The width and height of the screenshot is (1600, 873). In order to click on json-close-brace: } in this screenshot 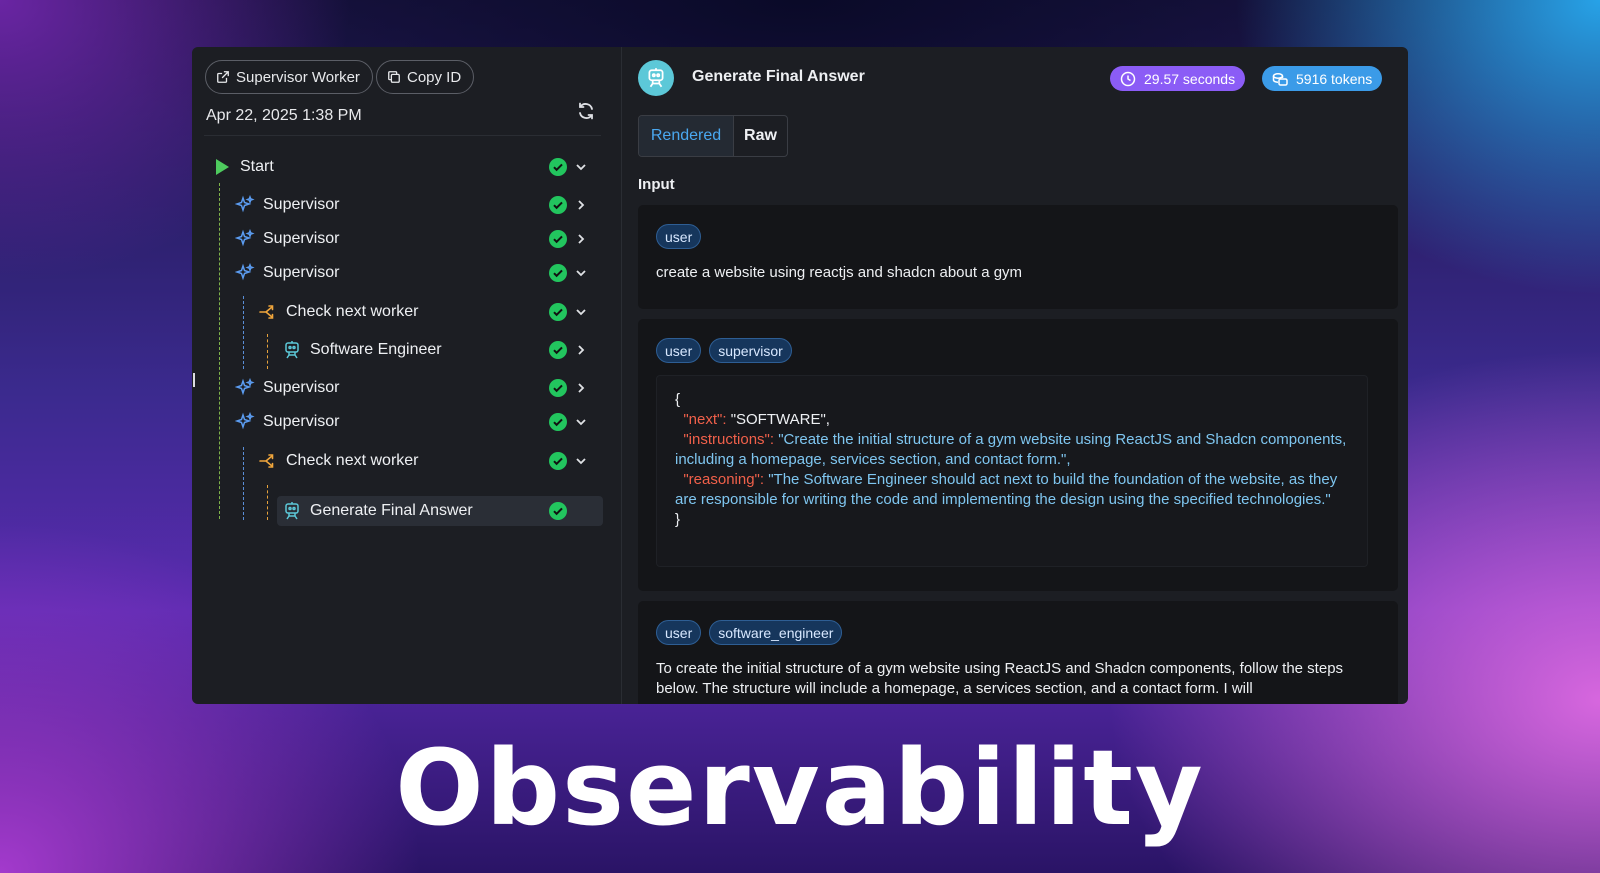, I will do `click(678, 519)`.